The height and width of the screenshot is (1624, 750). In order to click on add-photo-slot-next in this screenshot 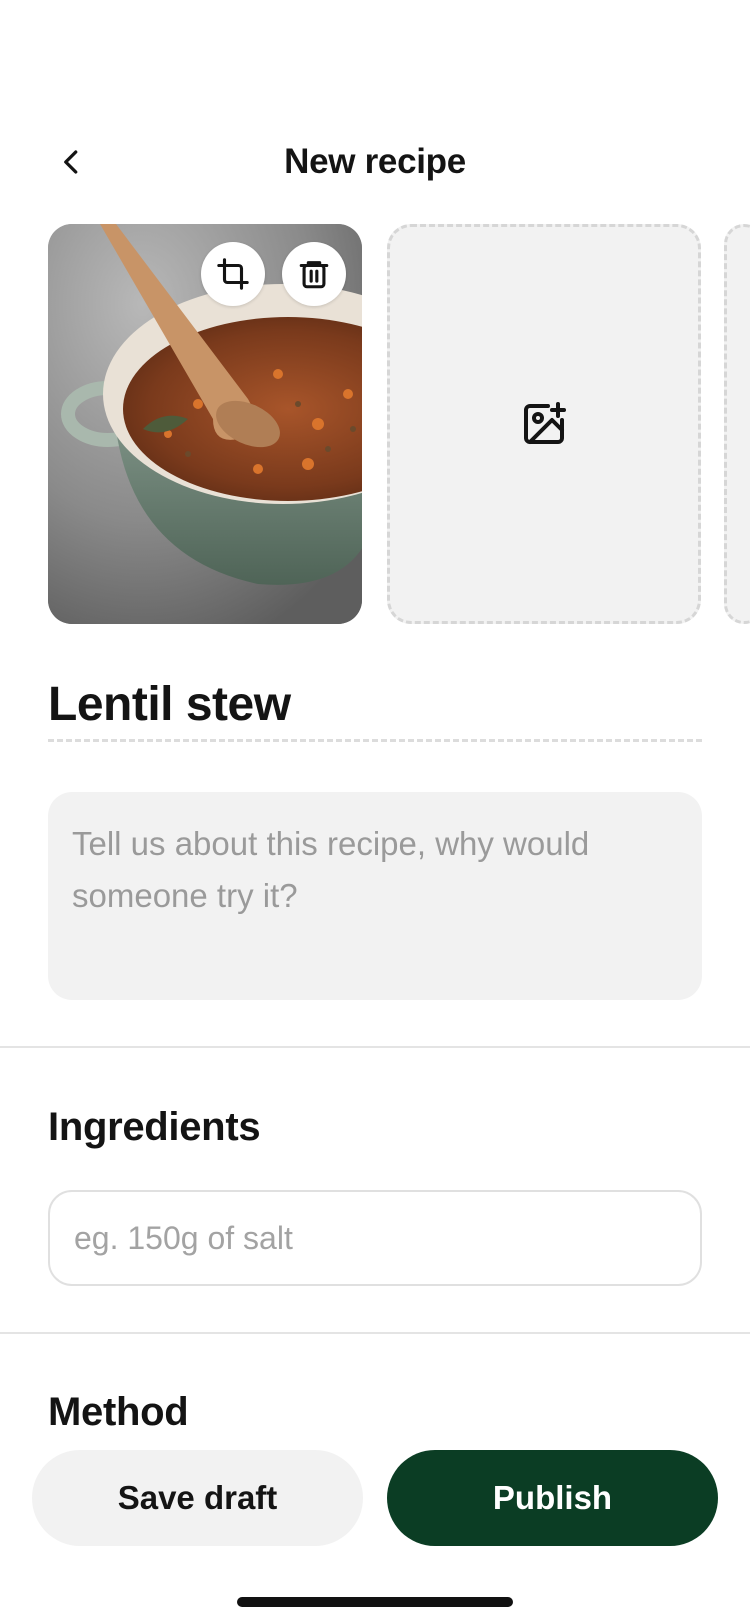, I will do `click(737, 424)`.